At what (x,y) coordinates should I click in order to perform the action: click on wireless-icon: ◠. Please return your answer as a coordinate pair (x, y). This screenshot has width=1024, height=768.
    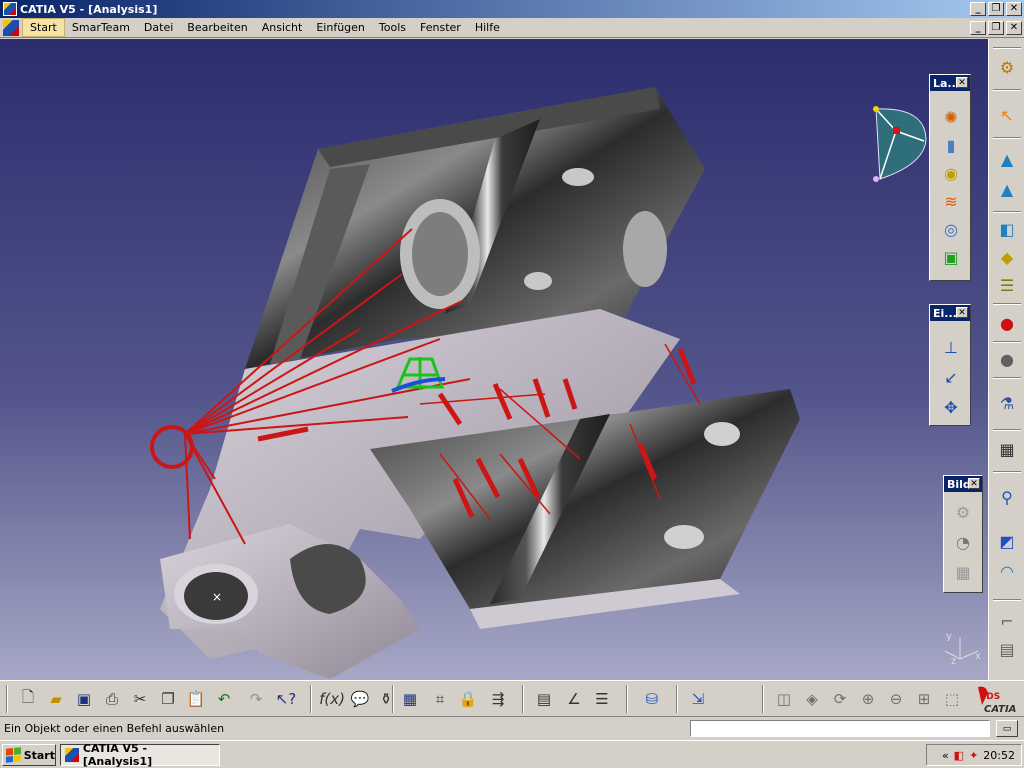
    Looking at the image, I should click on (1007, 571).